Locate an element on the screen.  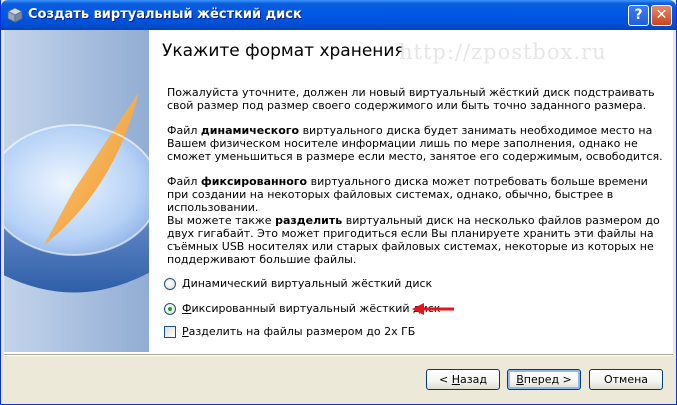
help-button: ? is located at coordinates (638, 15).